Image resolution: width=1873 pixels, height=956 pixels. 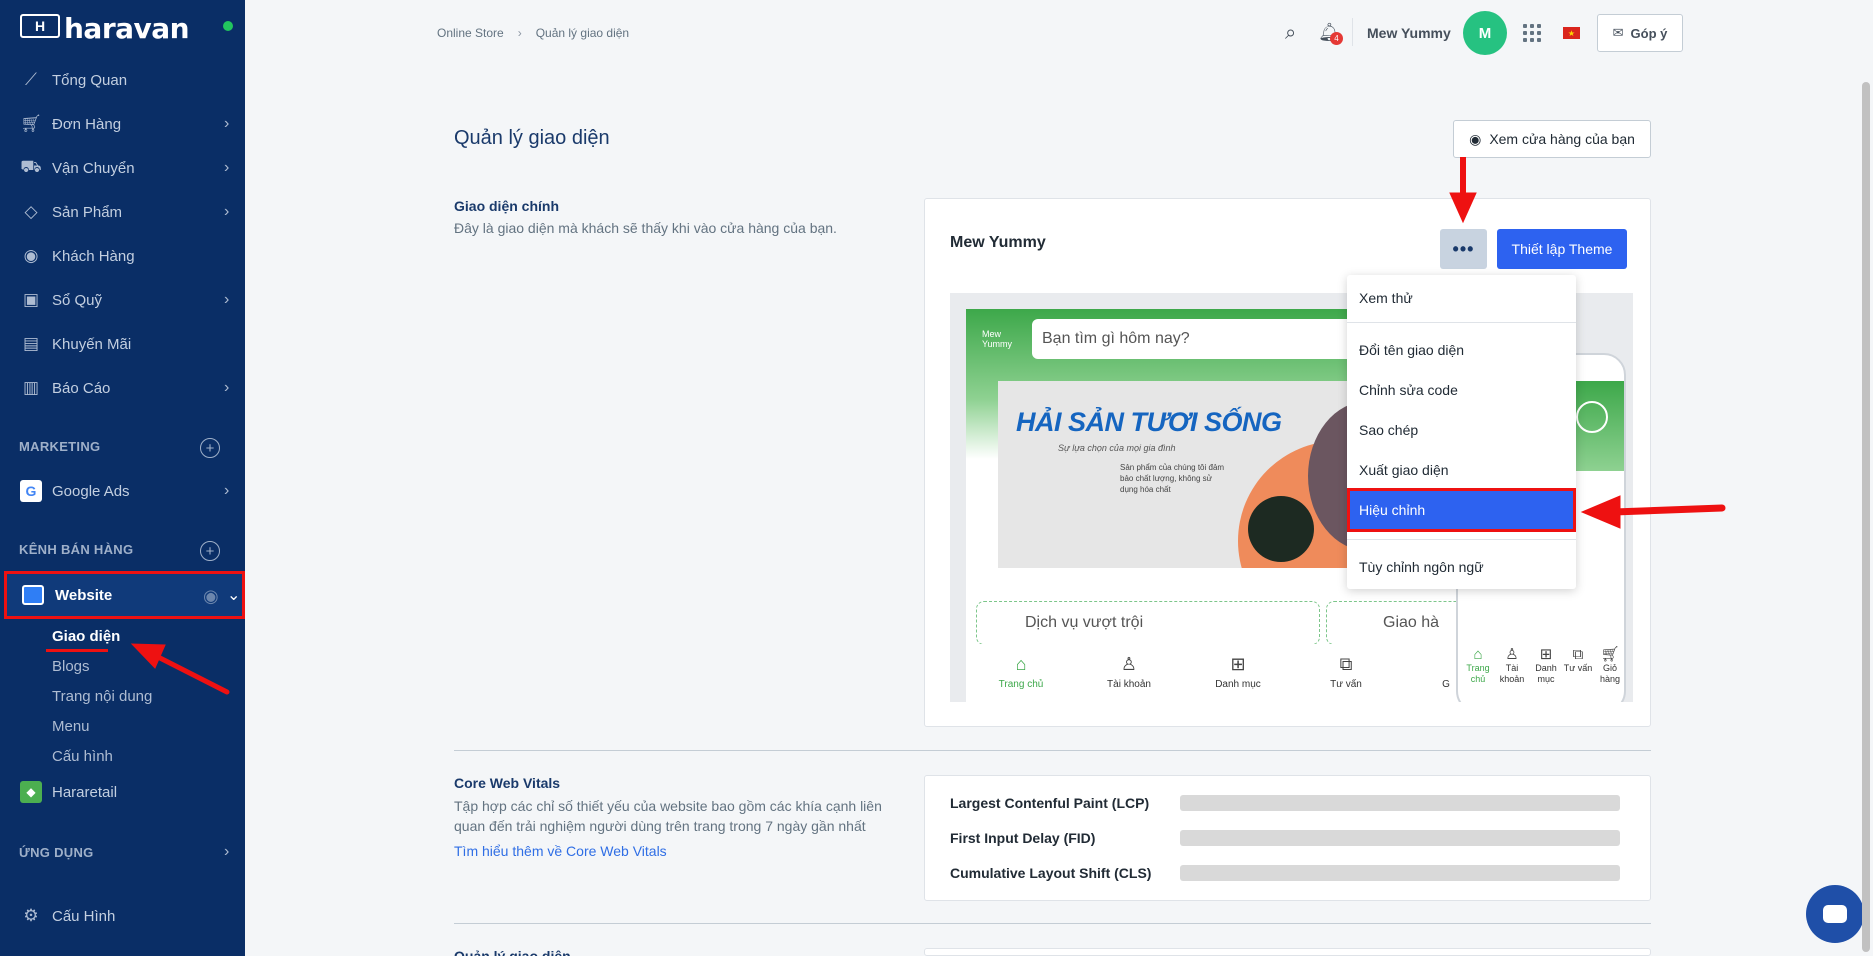 What do you see at coordinates (102, 696) in the screenshot?
I see `sidebar-sub-pages: Trang nội dung` at bounding box center [102, 696].